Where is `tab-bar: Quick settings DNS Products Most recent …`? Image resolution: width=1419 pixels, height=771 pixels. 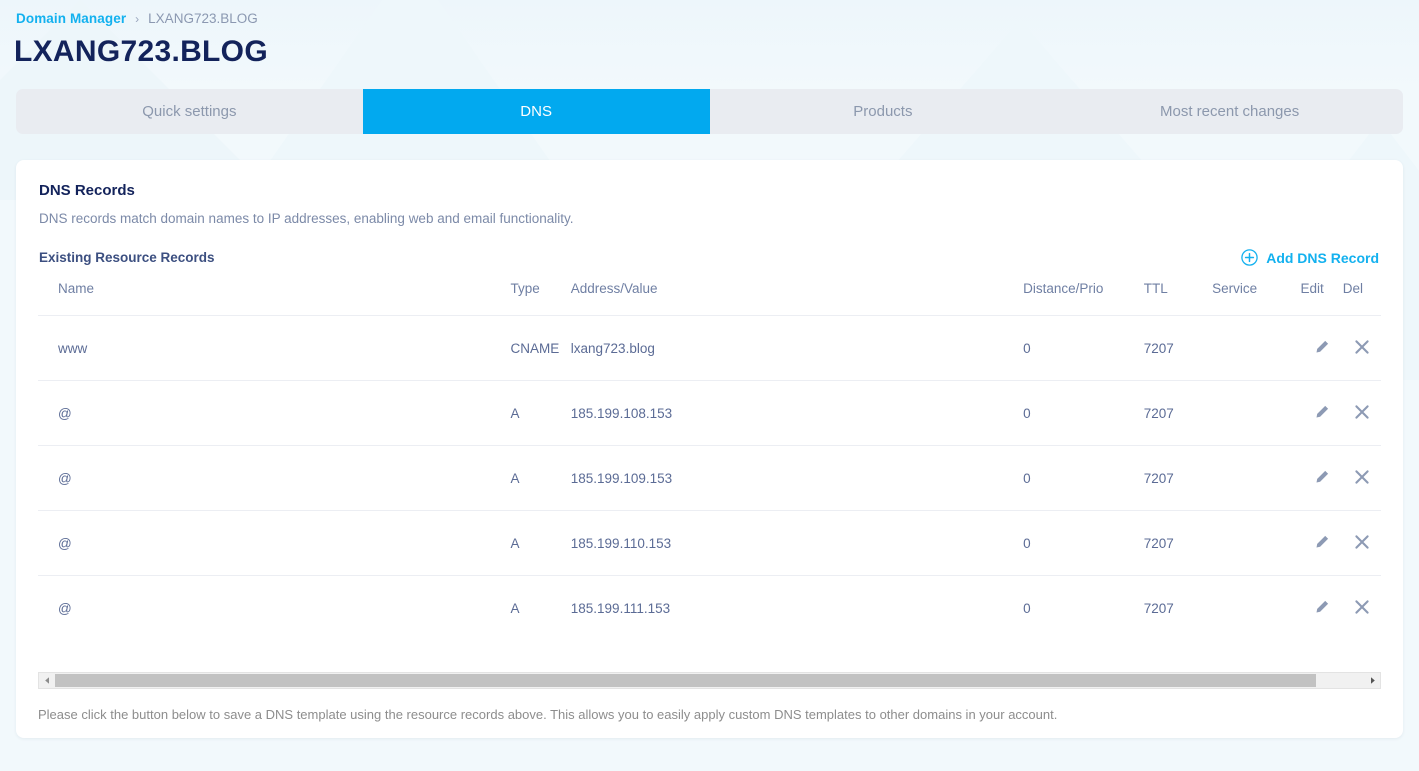
tab-bar: Quick settings DNS Products Most recent … is located at coordinates (709, 111).